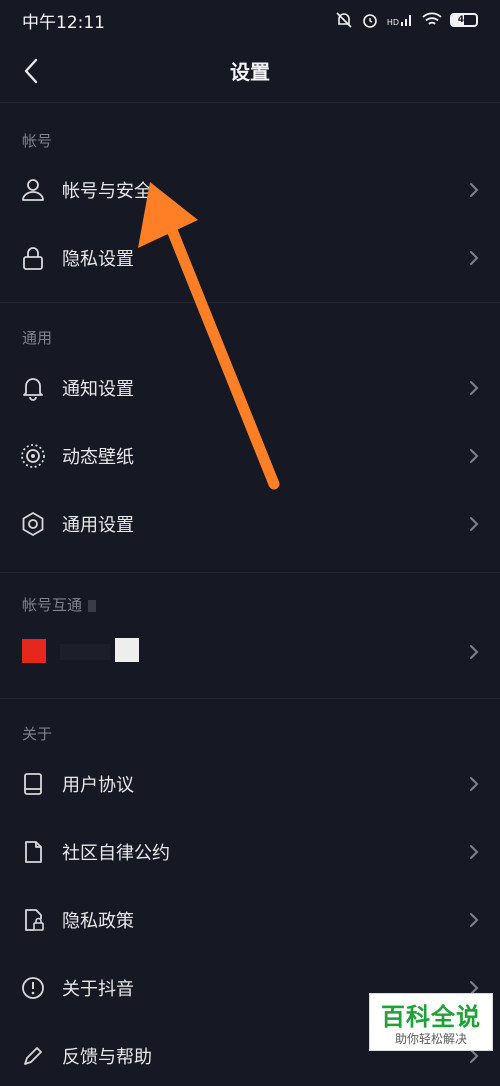  Describe the element at coordinates (431, 1017) in the screenshot. I see `watermark-title: 百科全说` at that location.